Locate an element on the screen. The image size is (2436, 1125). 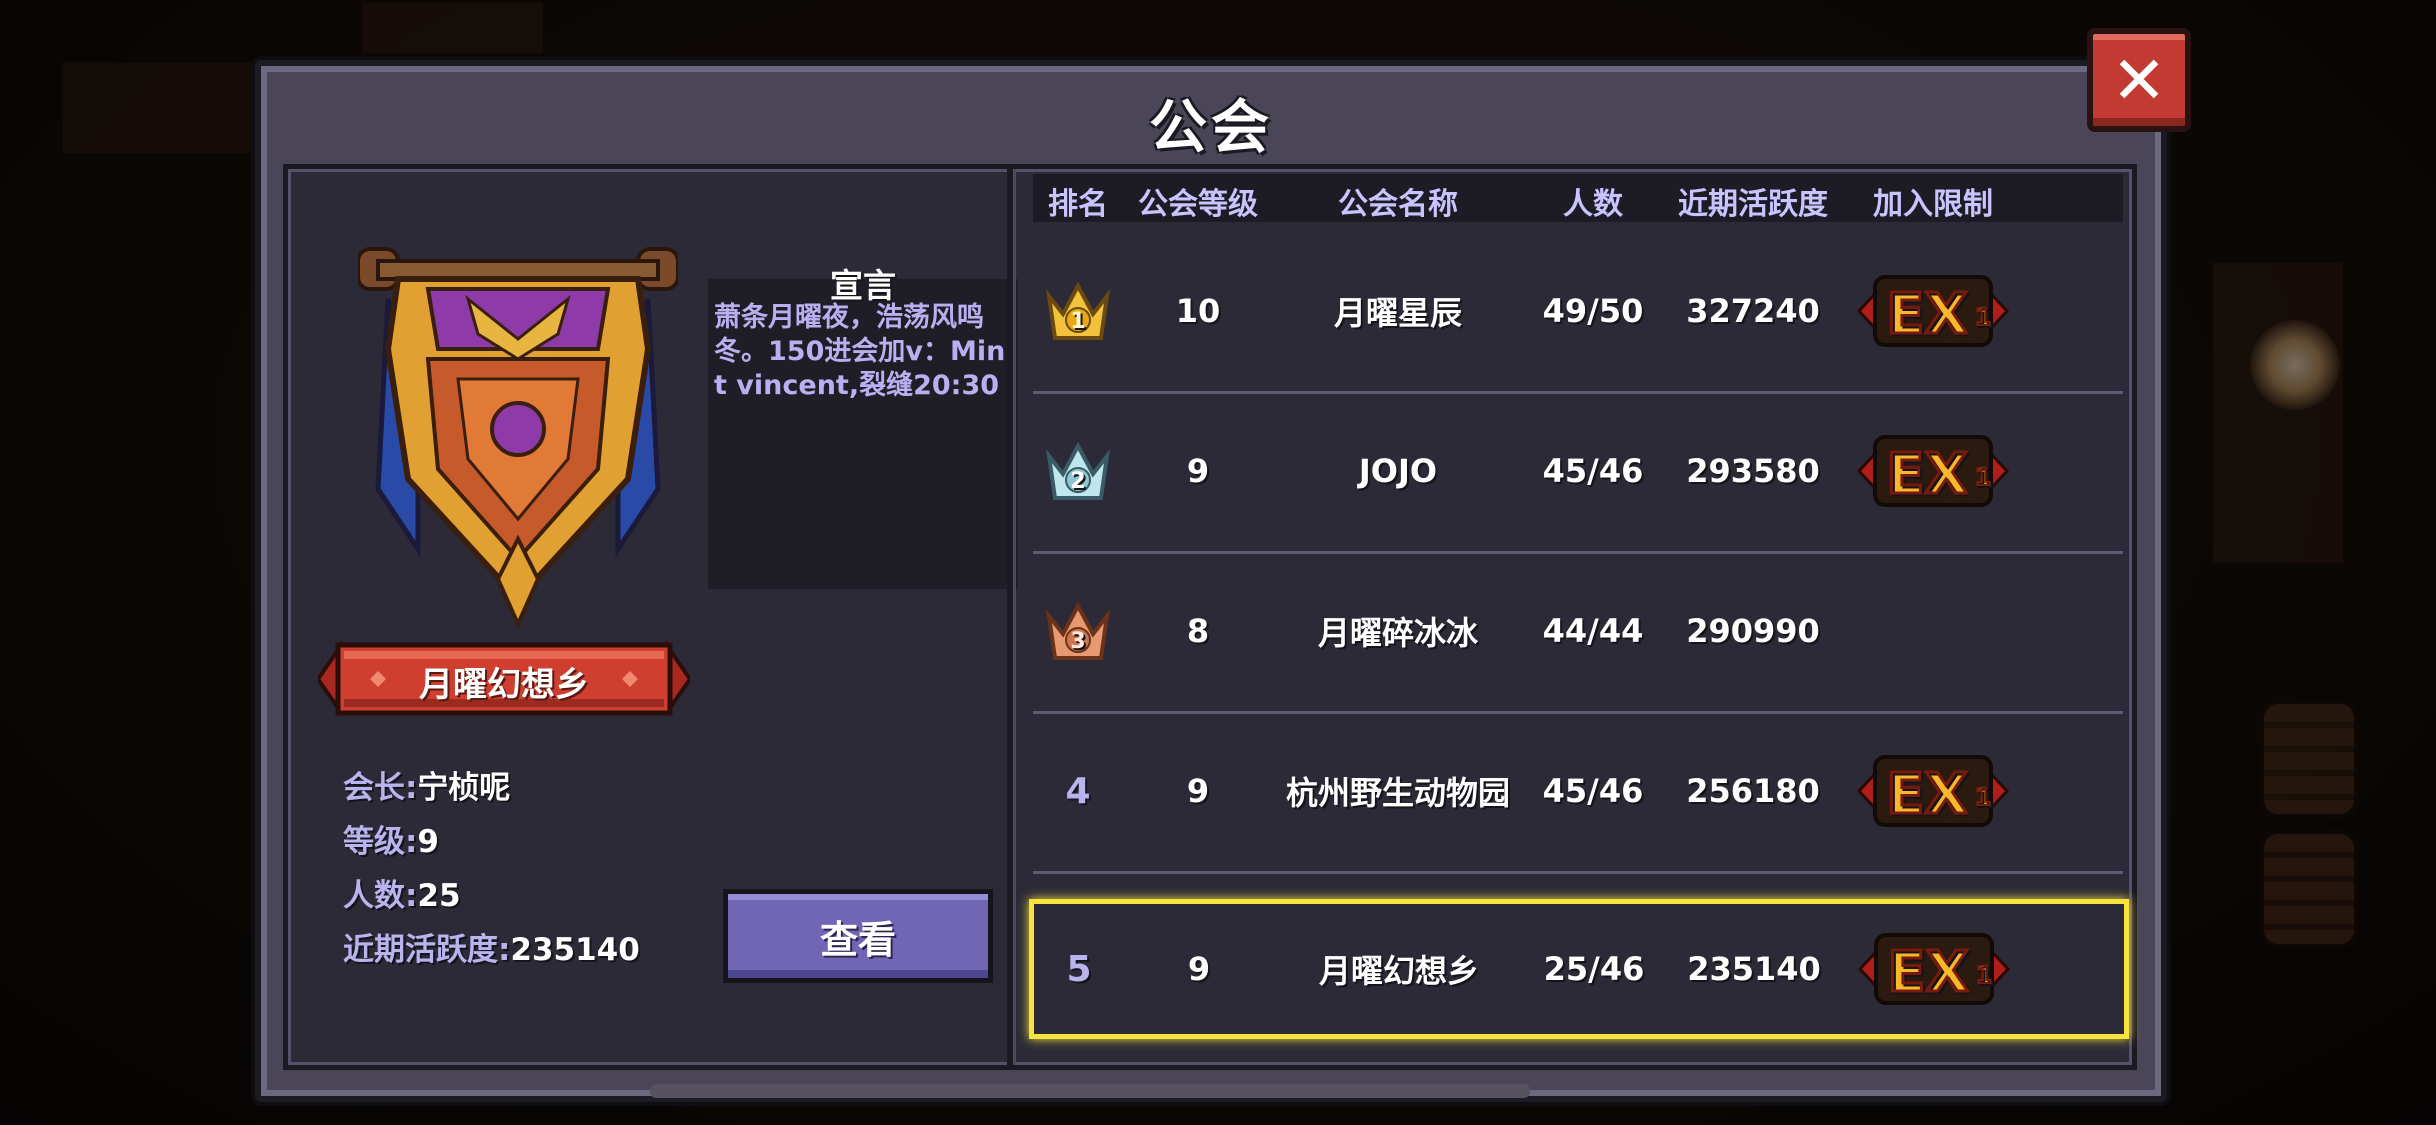
activity-value: 235140 is located at coordinates (575, 950).